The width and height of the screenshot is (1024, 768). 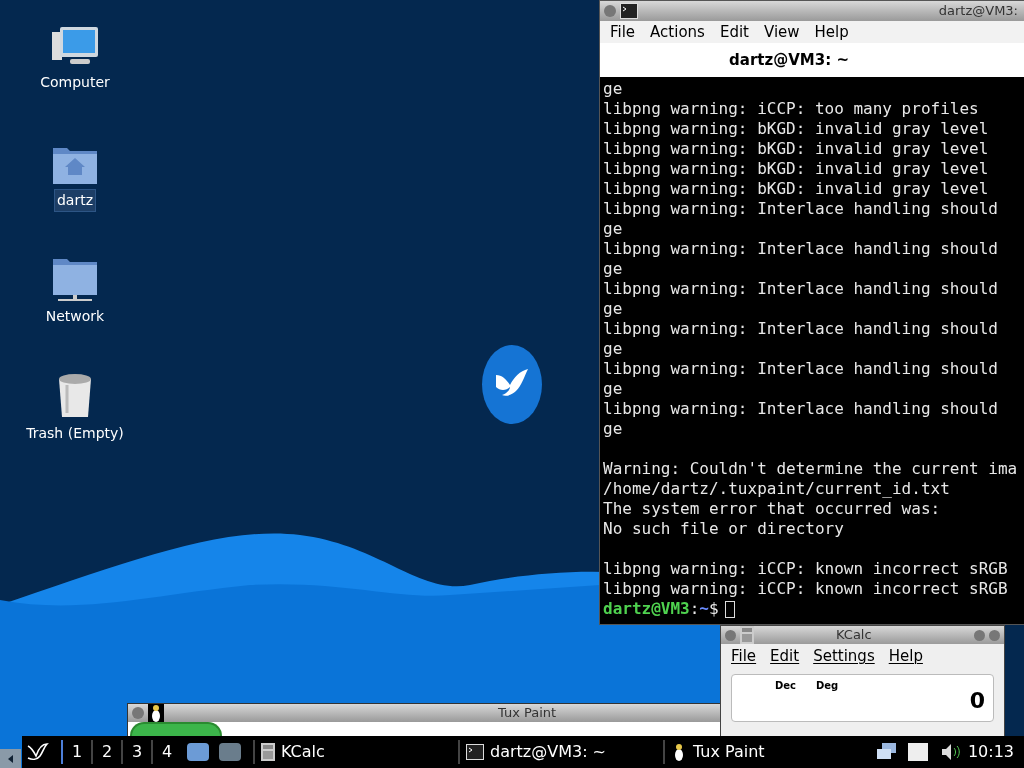 I want to click on terminal-line: libpng warning: iCCP: too many profiles, so click(x=791, y=109).